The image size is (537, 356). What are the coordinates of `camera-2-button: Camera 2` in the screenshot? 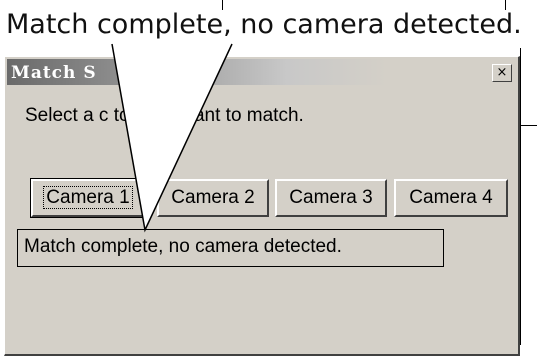 It's located at (213, 198).